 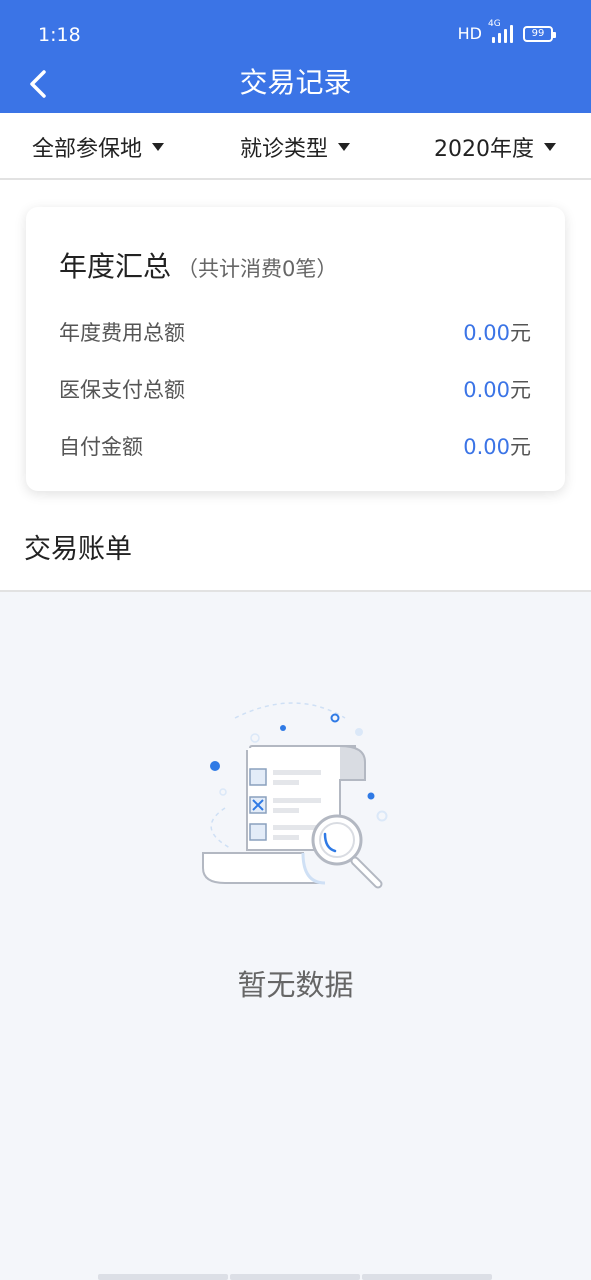 I want to click on row-label: 自付金额, so click(x=101, y=447).